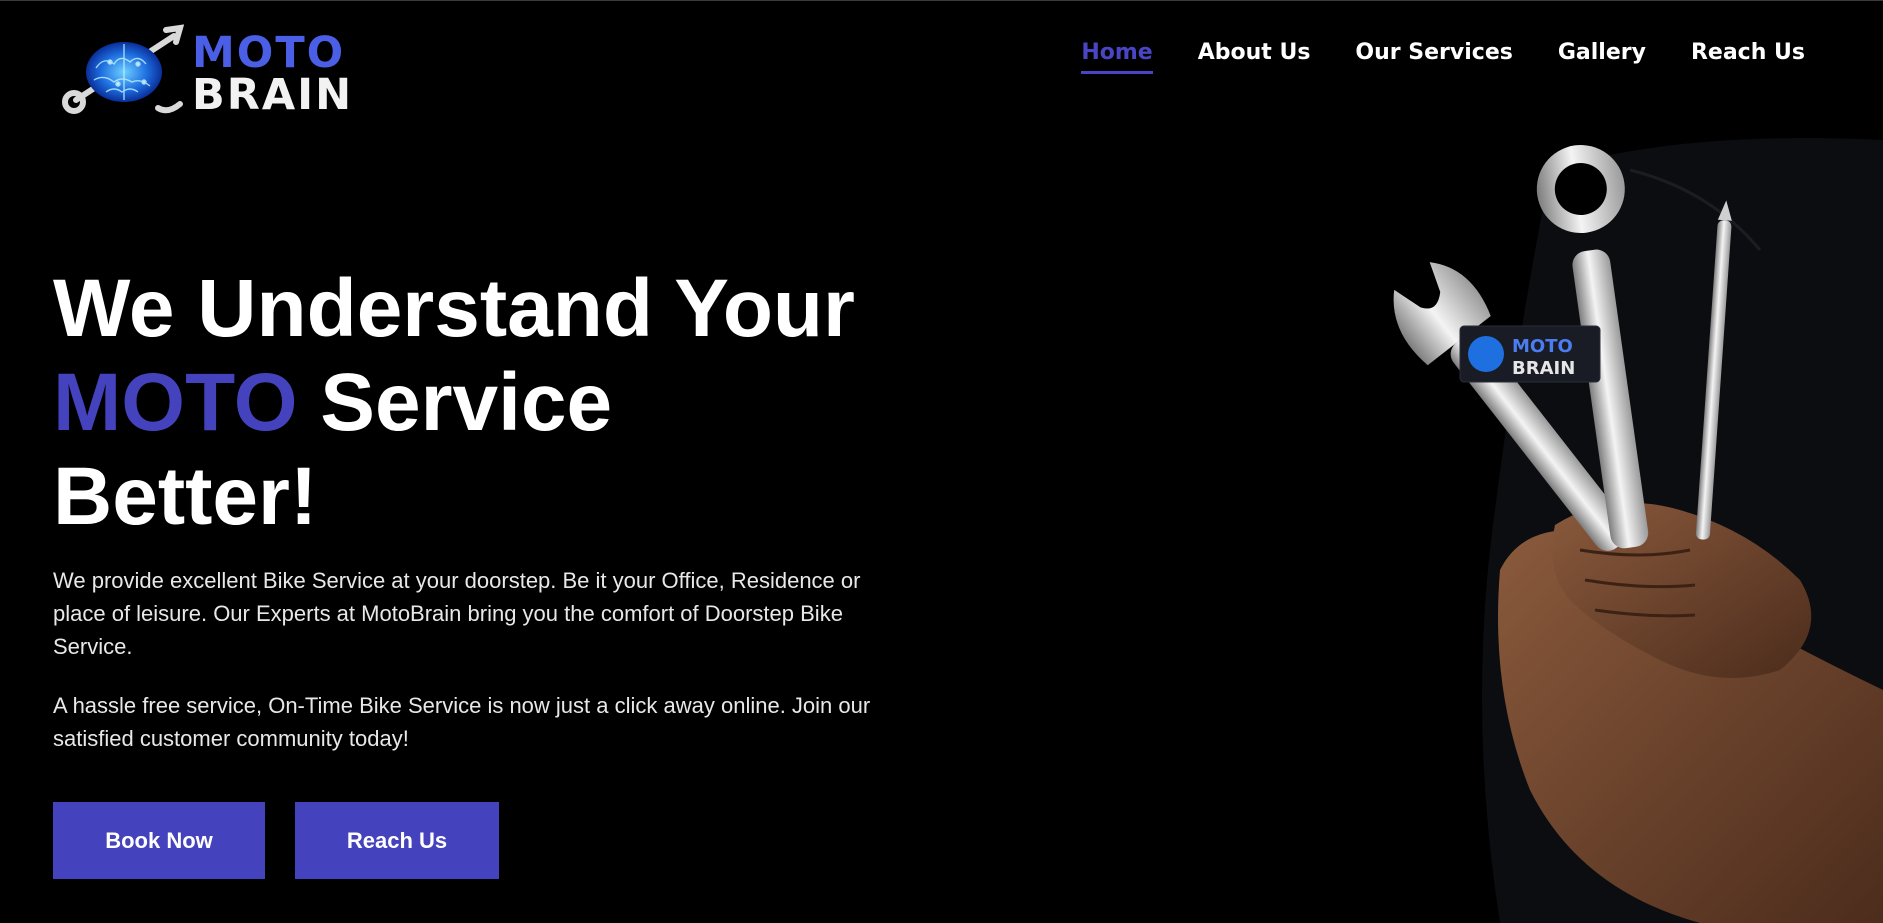 The width and height of the screenshot is (1883, 923). What do you see at coordinates (1602, 57) in the screenshot?
I see `nav-gallery: Gallery` at bounding box center [1602, 57].